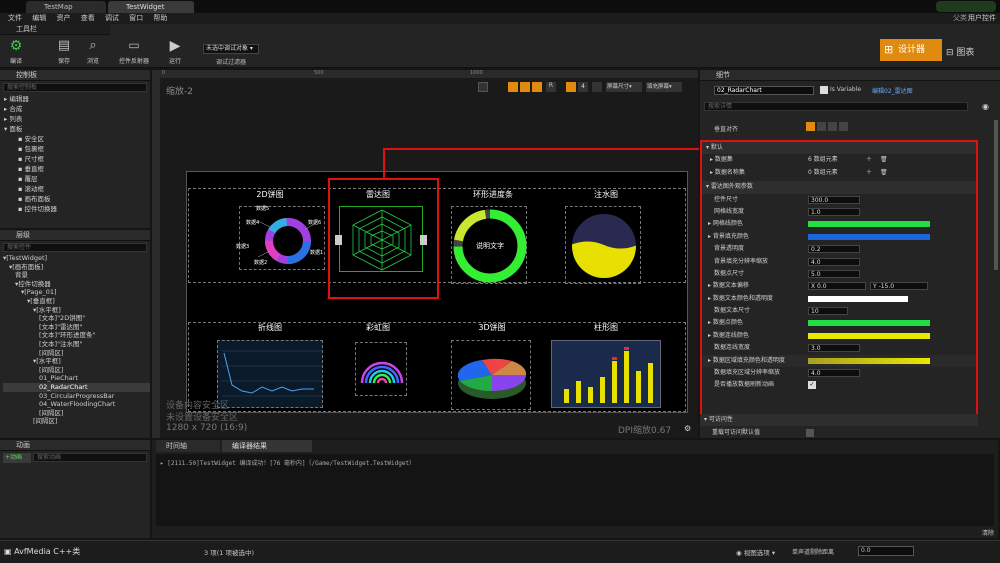  I want to click on bg-res-scale-input: 4.0, so click(834, 261).